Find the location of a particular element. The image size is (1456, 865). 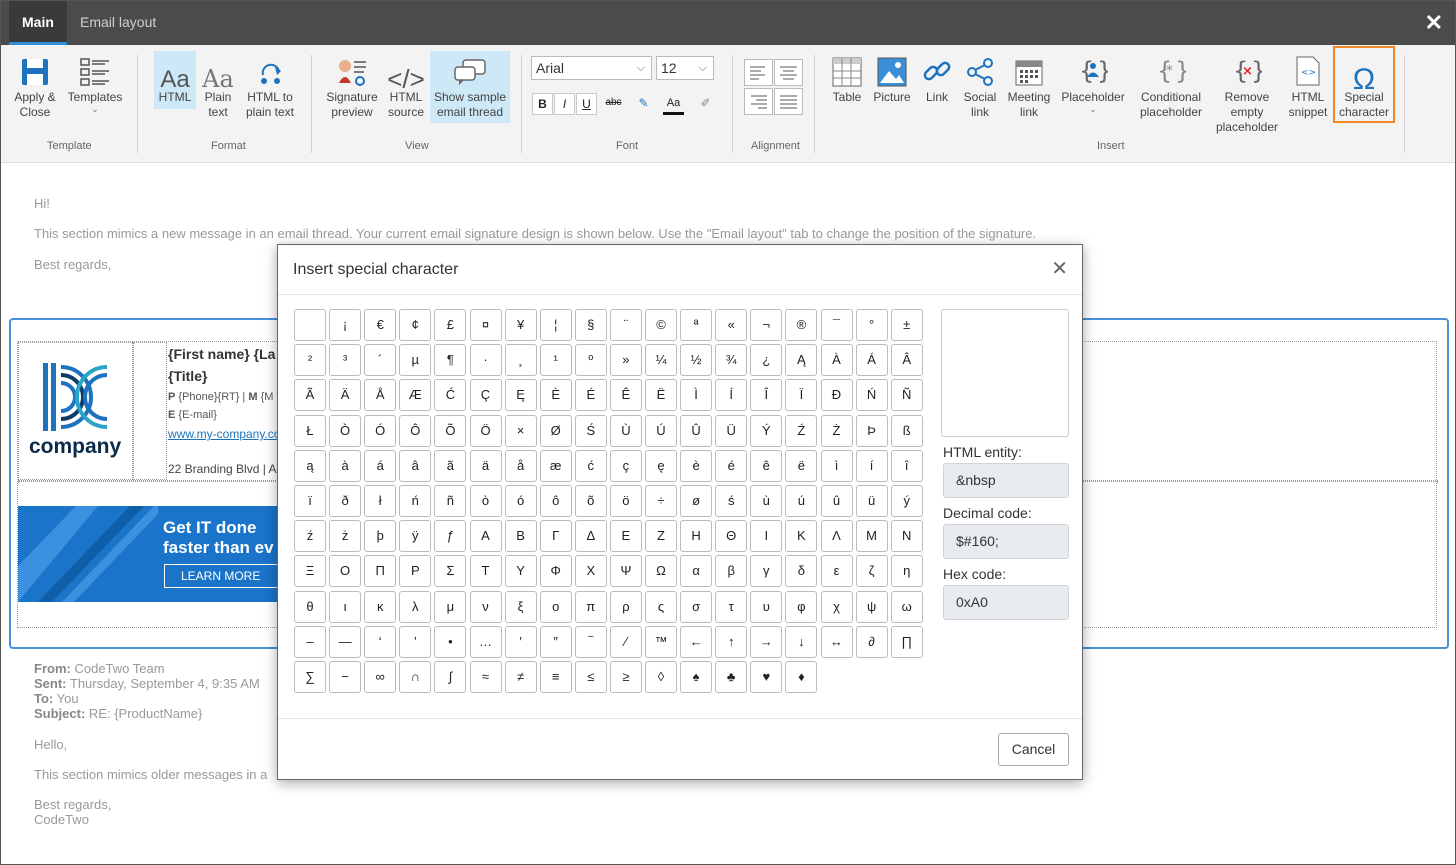

special-character-cell: ⁄ is located at coordinates (625, 641).